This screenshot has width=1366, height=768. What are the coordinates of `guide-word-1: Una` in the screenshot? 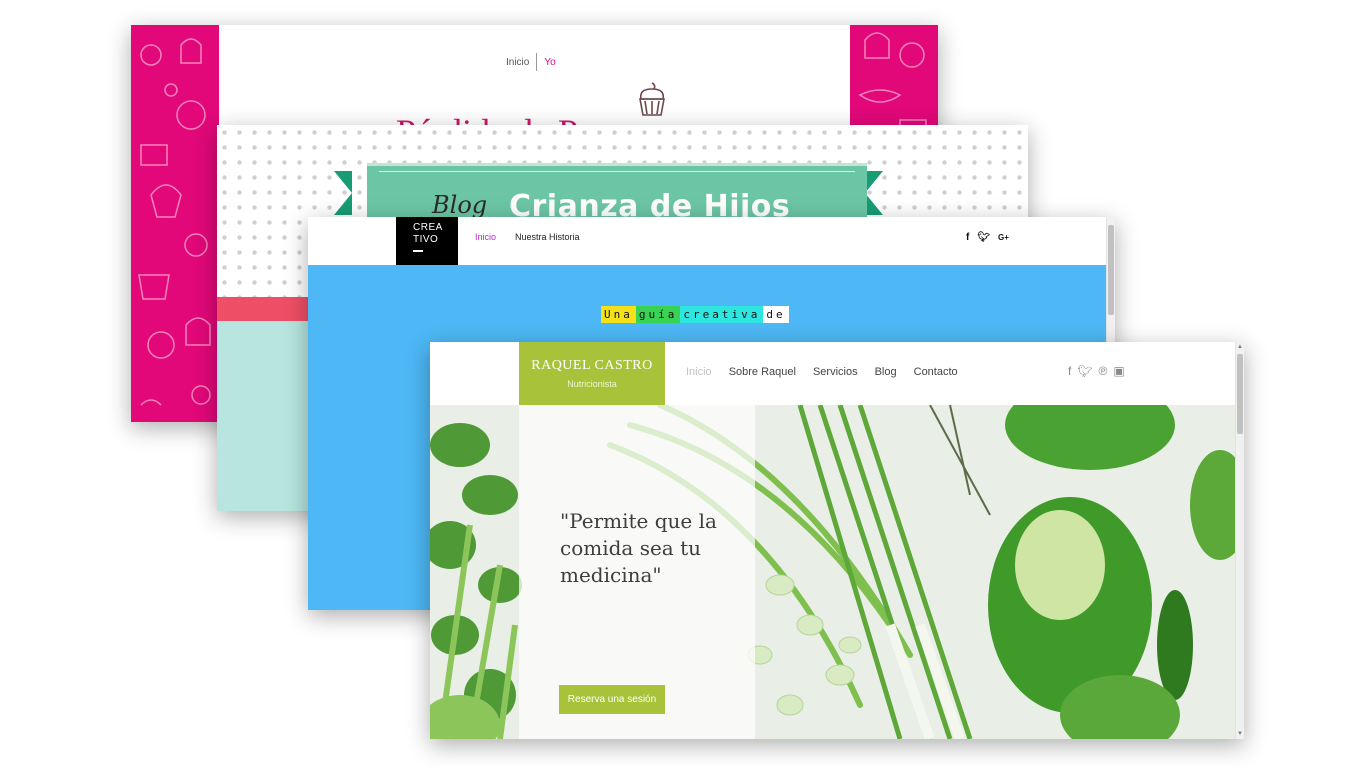 It's located at (618, 314).